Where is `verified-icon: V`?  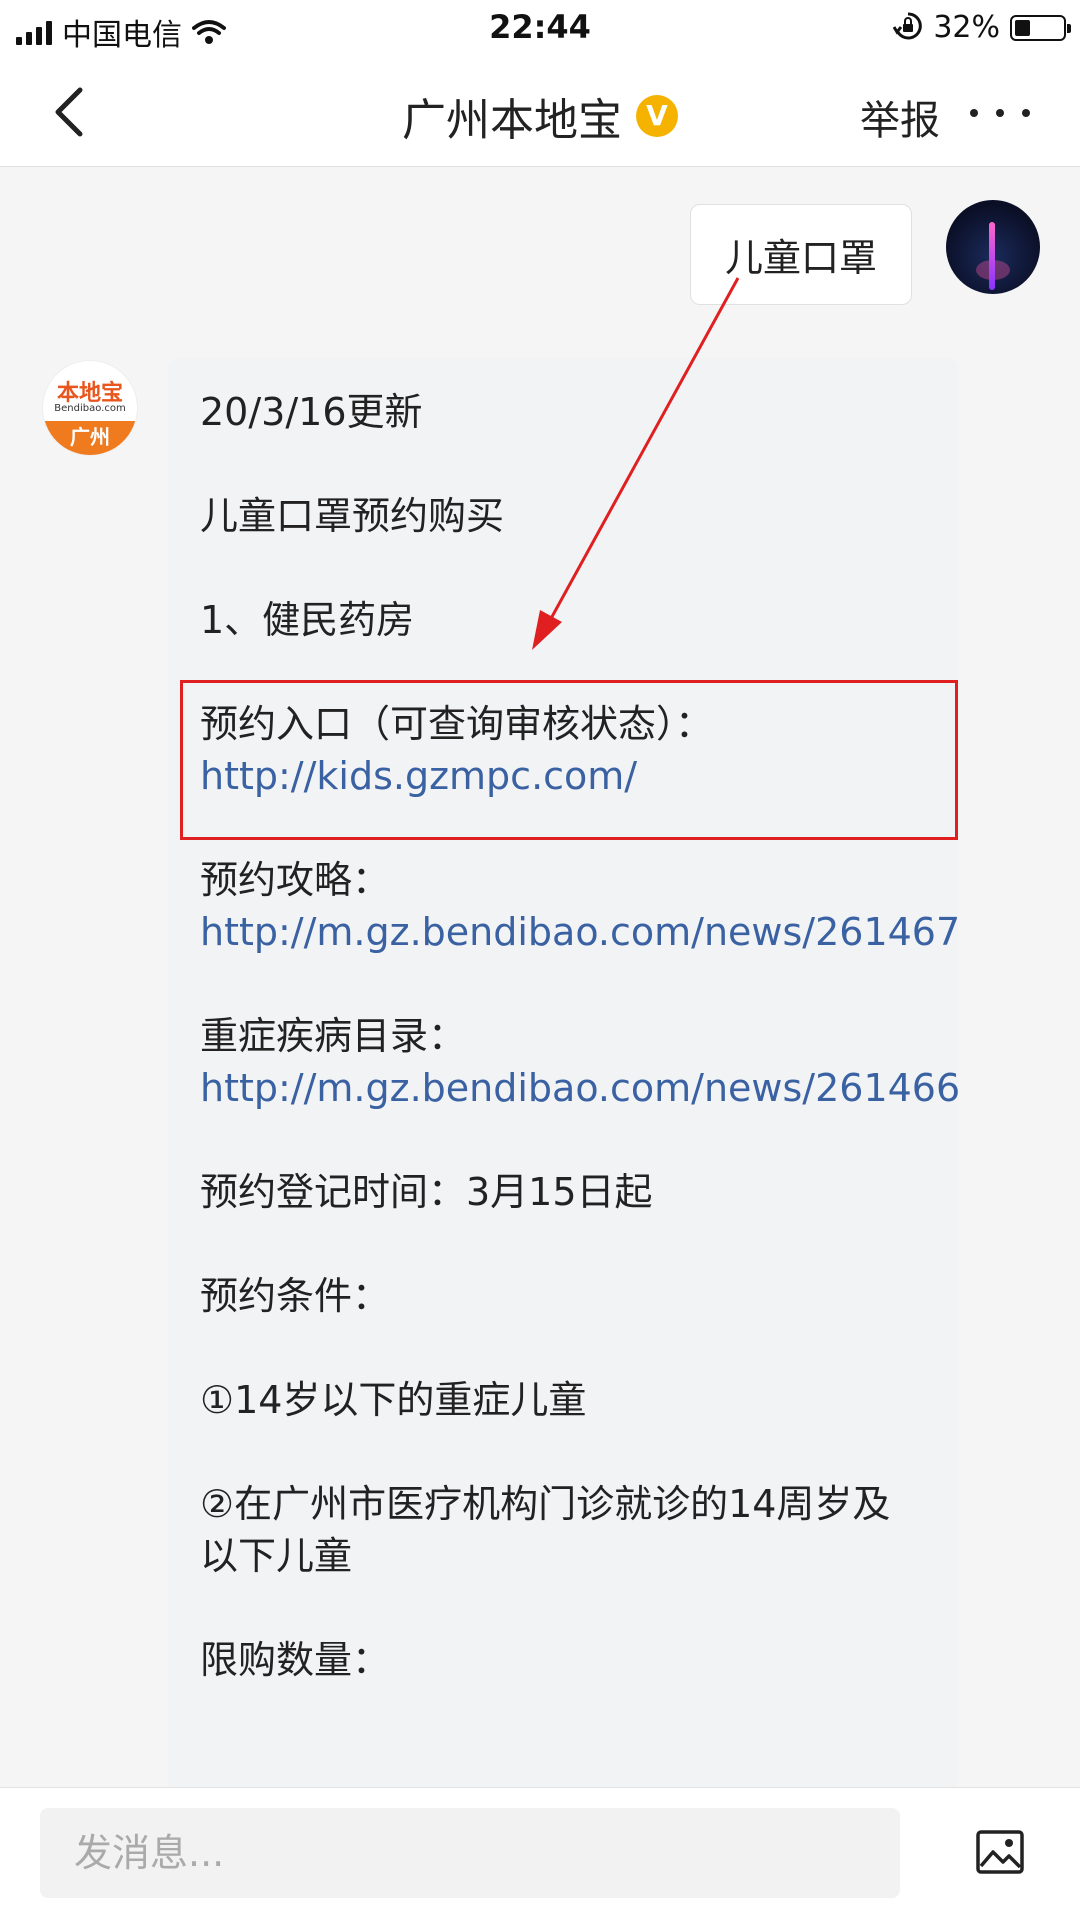
verified-icon: V is located at coordinates (657, 116).